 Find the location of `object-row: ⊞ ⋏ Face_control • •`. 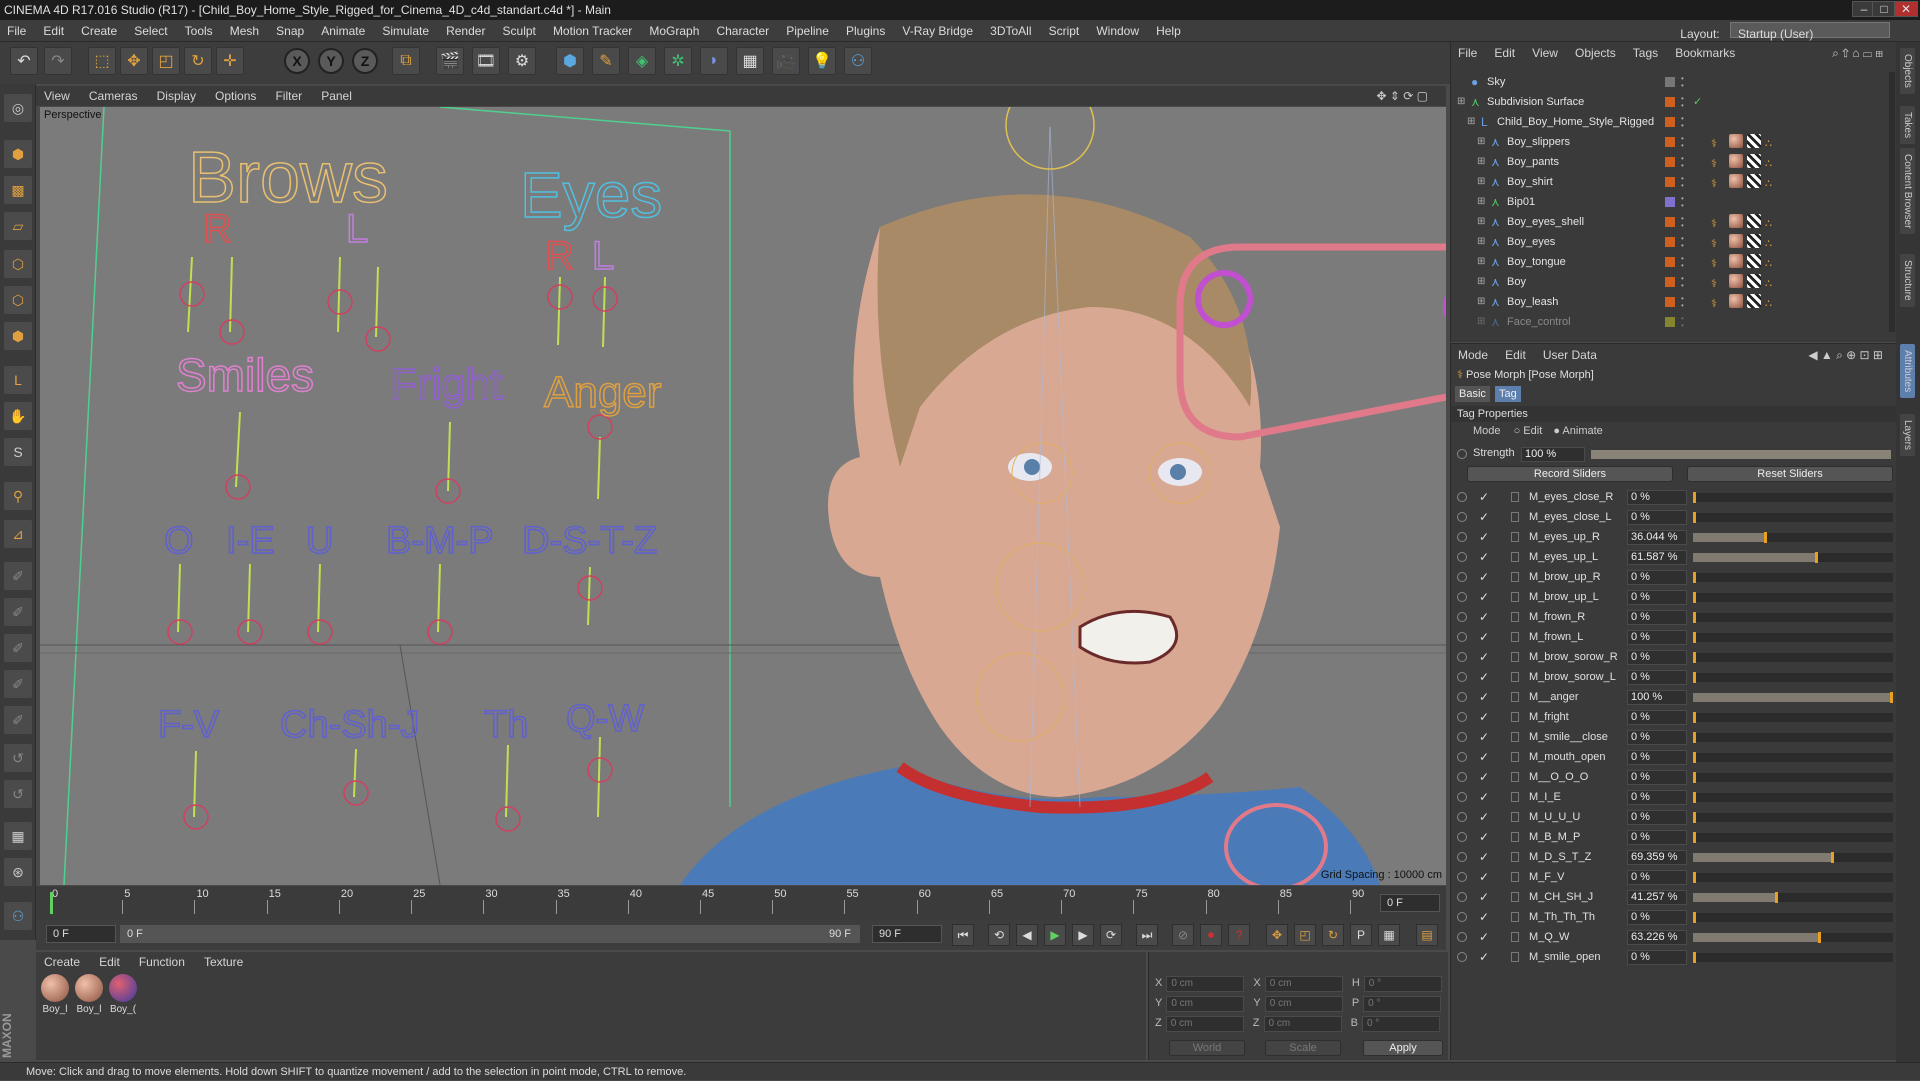

object-row: ⊞ ⋏ Face_control • • is located at coordinates (1674, 322).